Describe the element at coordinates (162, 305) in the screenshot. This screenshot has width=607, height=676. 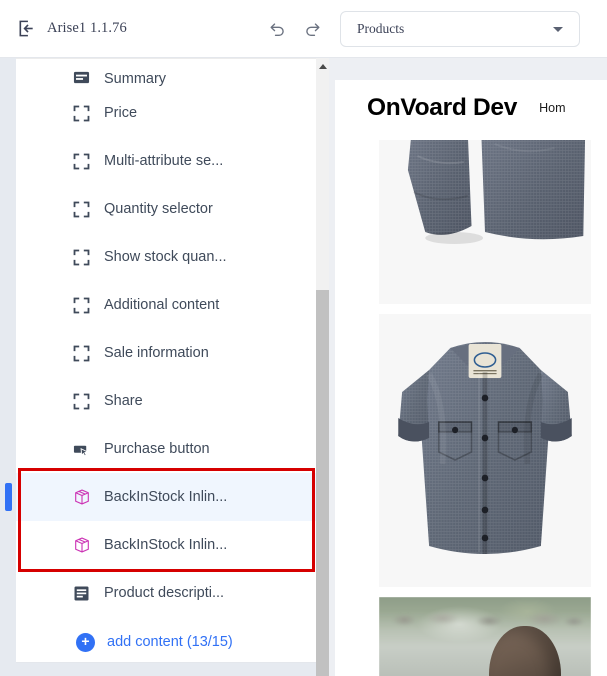
I see `list-item-label: Additional content` at that location.